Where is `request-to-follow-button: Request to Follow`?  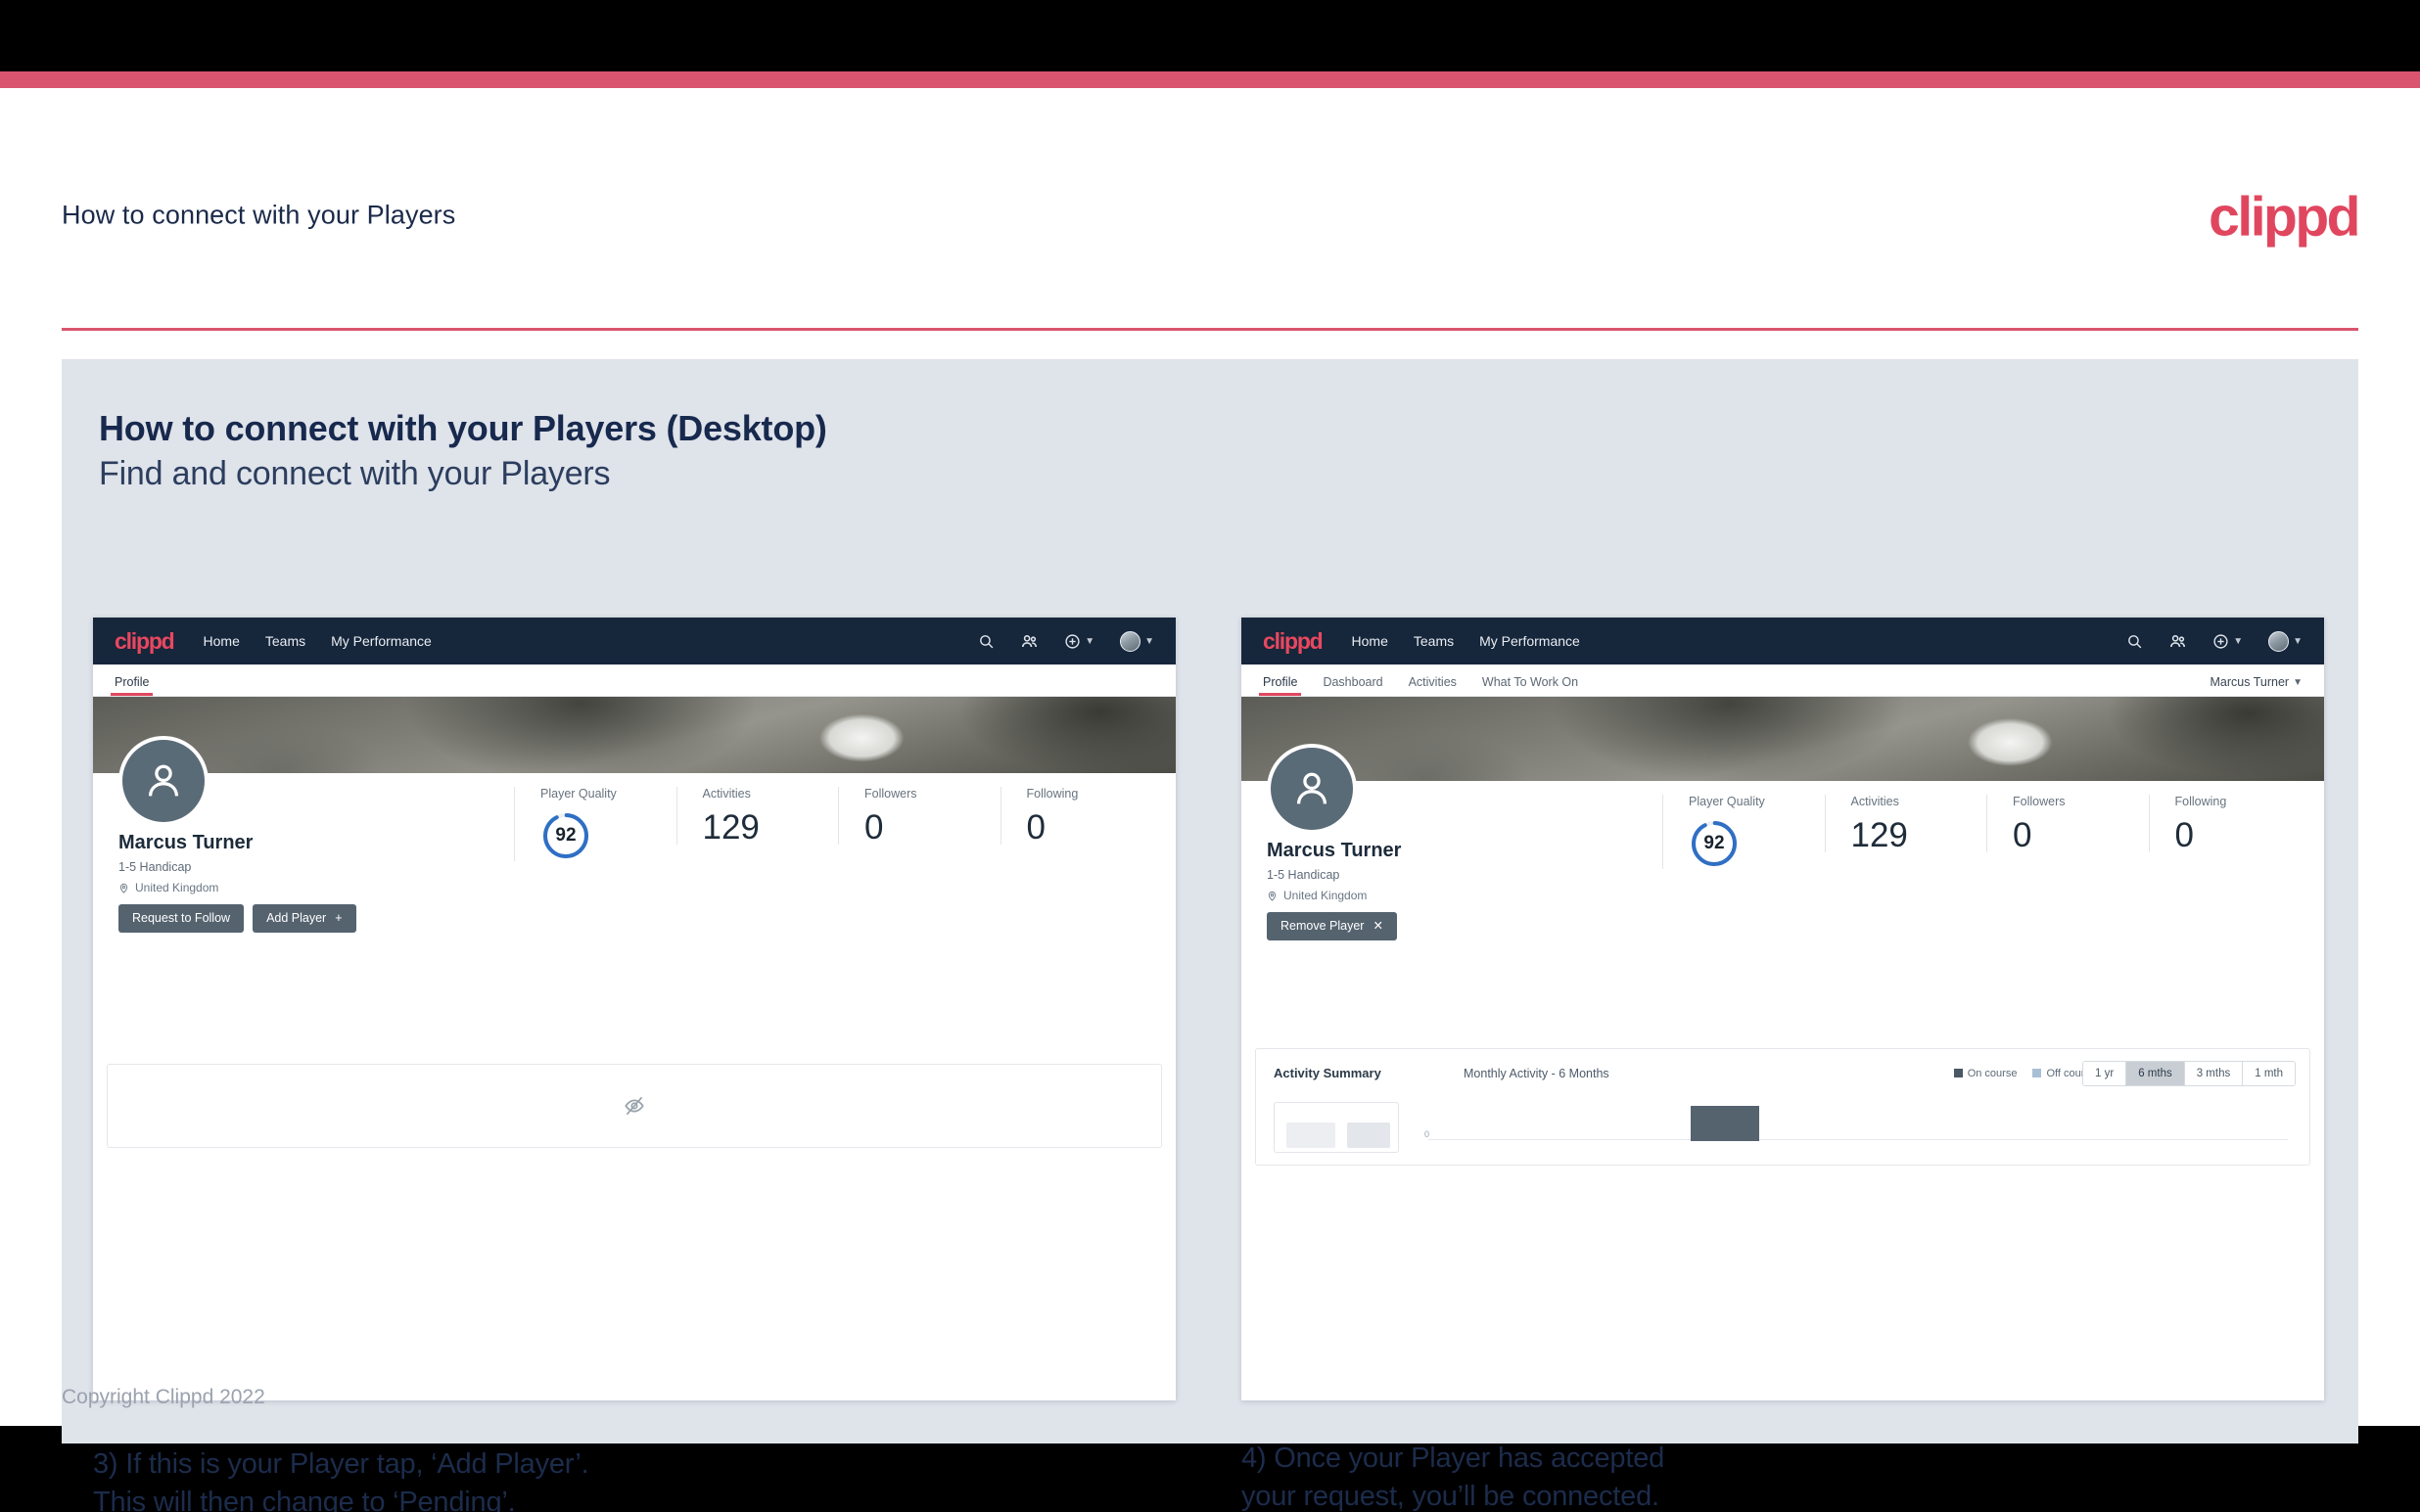 request-to-follow-button: Request to Follow is located at coordinates (181, 918).